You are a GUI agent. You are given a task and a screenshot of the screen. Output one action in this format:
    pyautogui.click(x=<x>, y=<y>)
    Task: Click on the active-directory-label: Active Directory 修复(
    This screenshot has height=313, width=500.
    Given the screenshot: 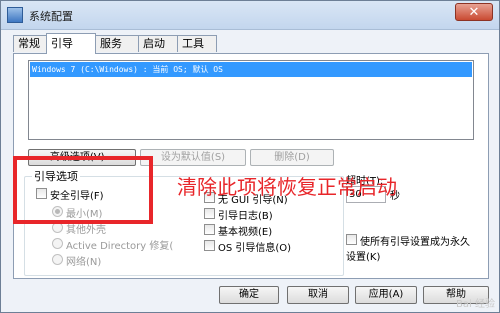 What is the action you would take?
    pyautogui.click(x=120, y=246)
    